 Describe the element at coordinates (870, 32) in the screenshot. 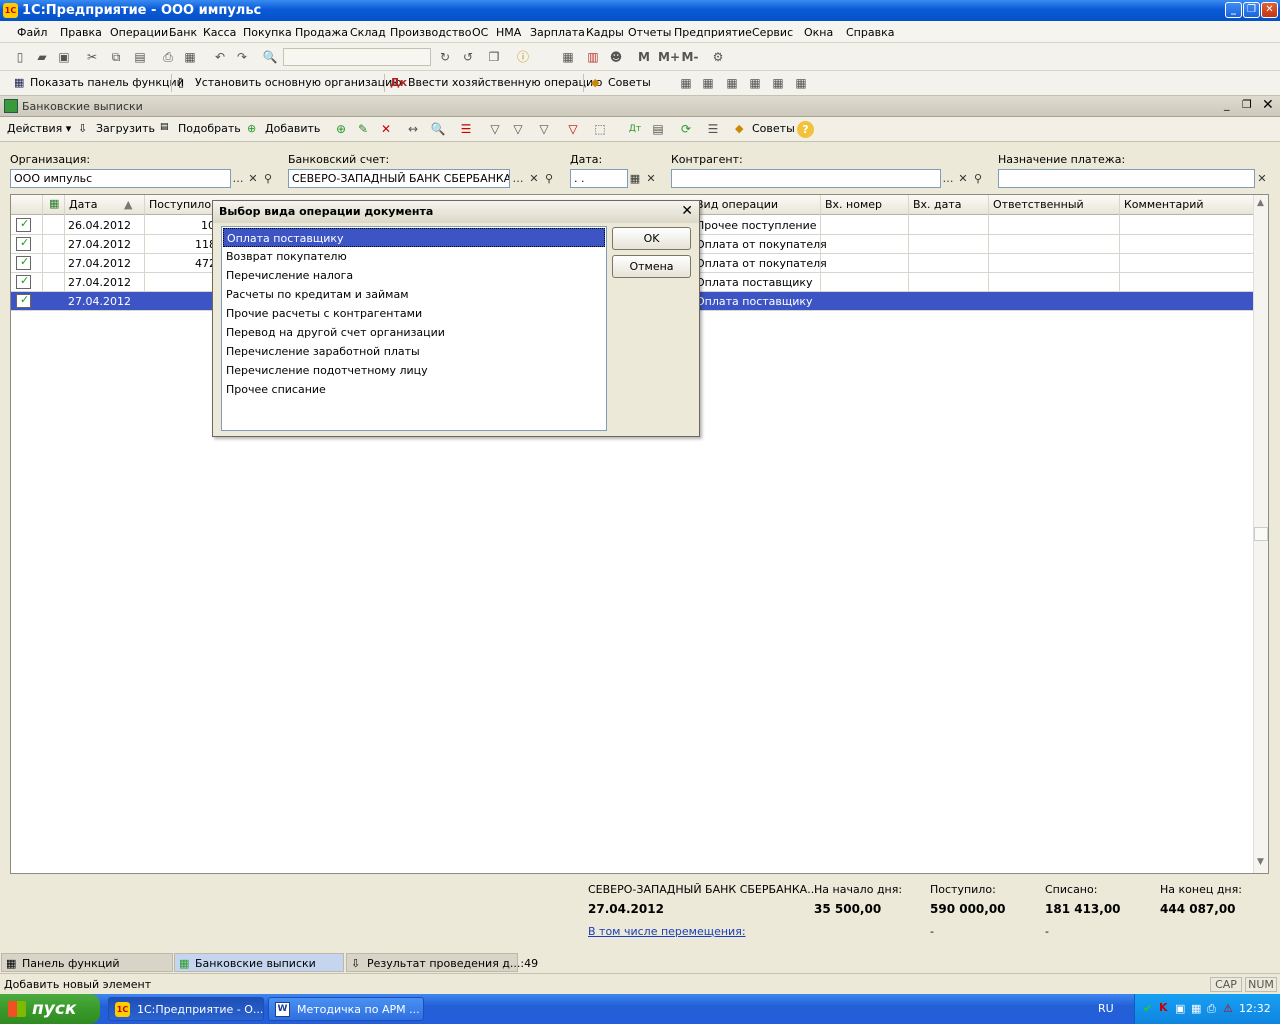

I see `menu-help: Справка` at that location.